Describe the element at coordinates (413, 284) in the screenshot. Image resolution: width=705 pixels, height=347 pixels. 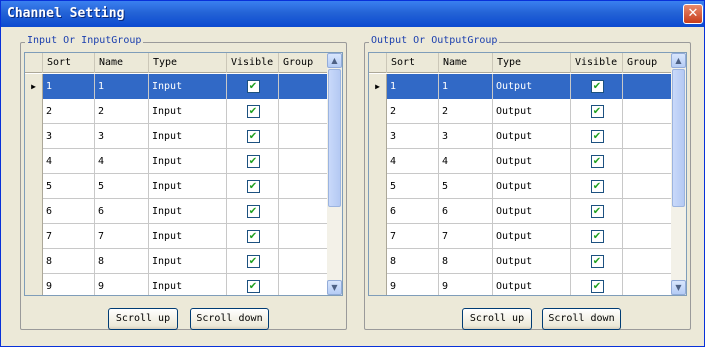
I see `cell-sort: 9` at that location.